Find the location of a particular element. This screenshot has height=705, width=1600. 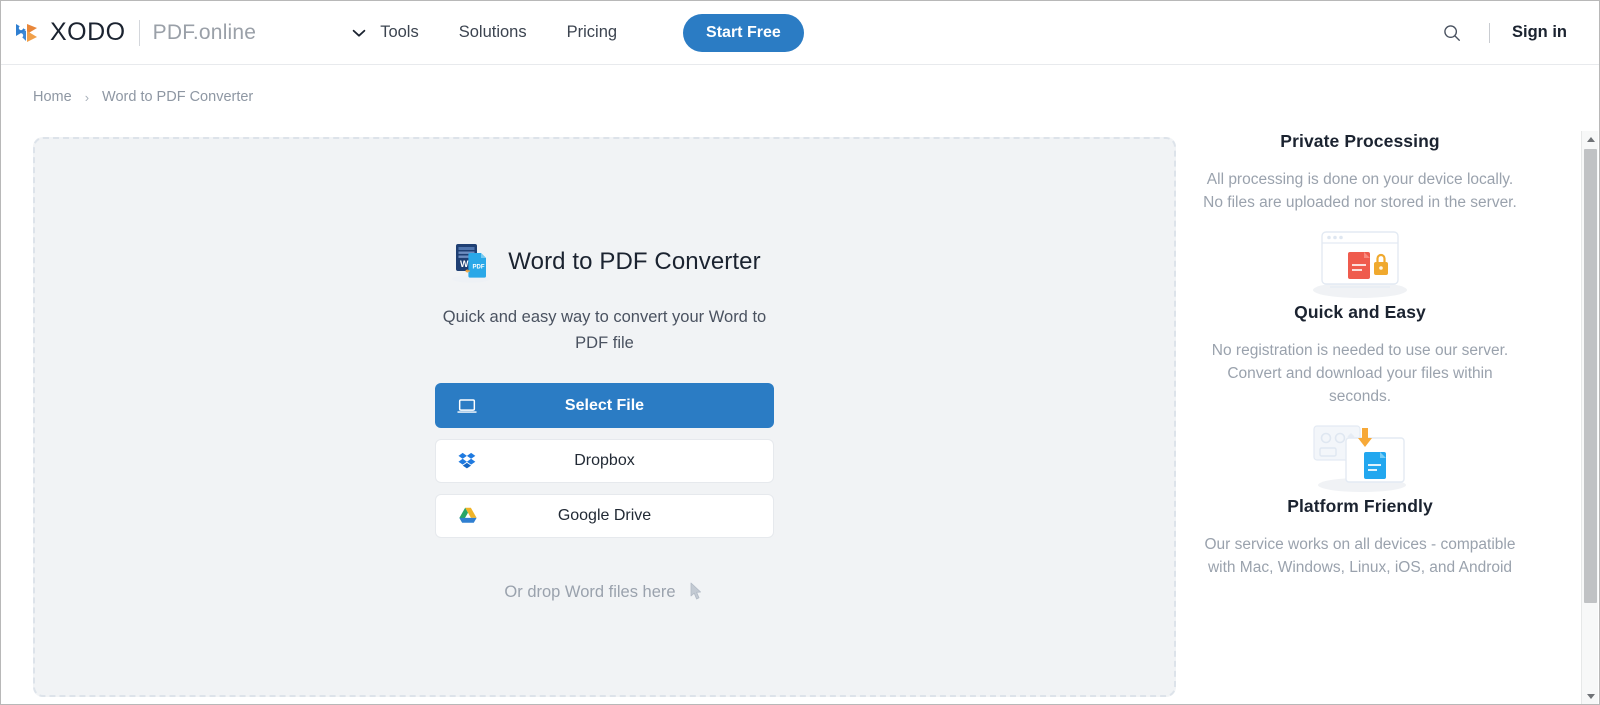

sign-in-link: Sign in is located at coordinates (1539, 32).